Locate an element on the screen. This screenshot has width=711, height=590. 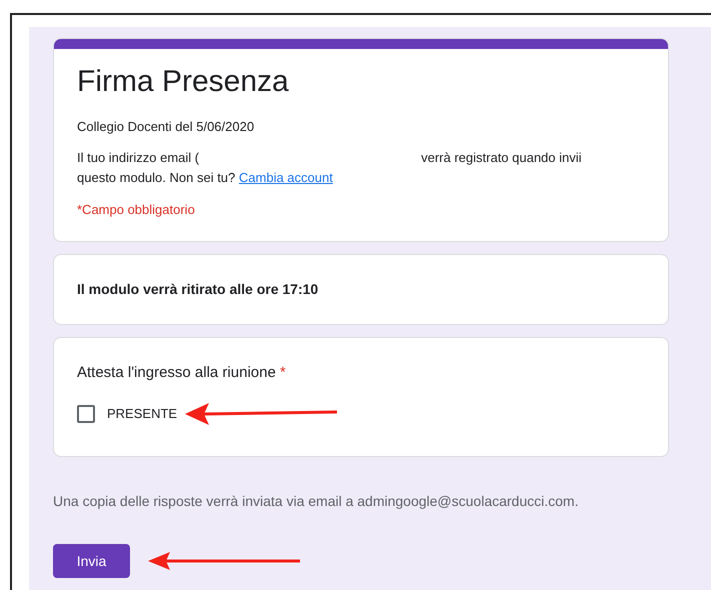
change-account-link: Cambia account is located at coordinates (285, 177).